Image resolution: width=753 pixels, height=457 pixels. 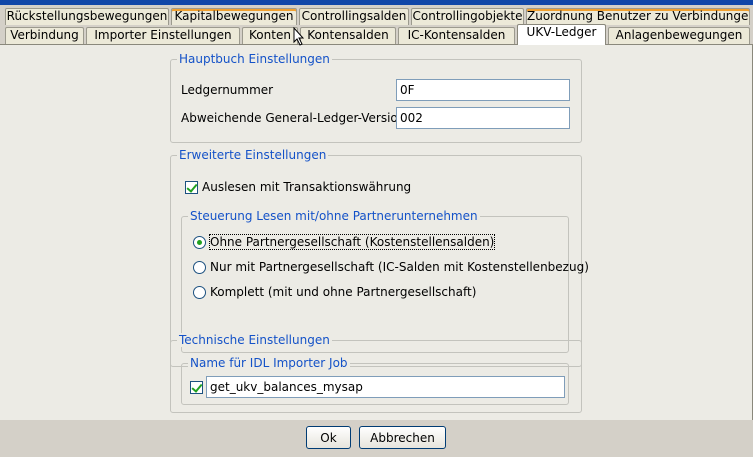 What do you see at coordinates (269, 363) in the screenshot?
I see `job-group-title: Name für IDL Importer Job` at bounding box center [269, 363].